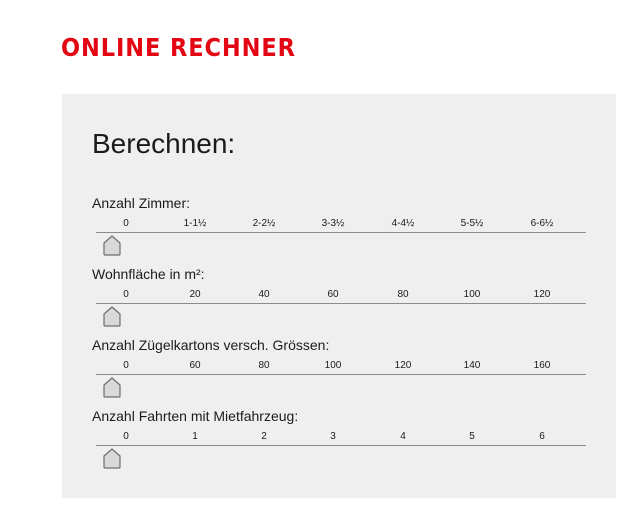  Describe the element at coordinates (333, 436) in the screenshot. I see `slider-tick-label: 3` at that location.